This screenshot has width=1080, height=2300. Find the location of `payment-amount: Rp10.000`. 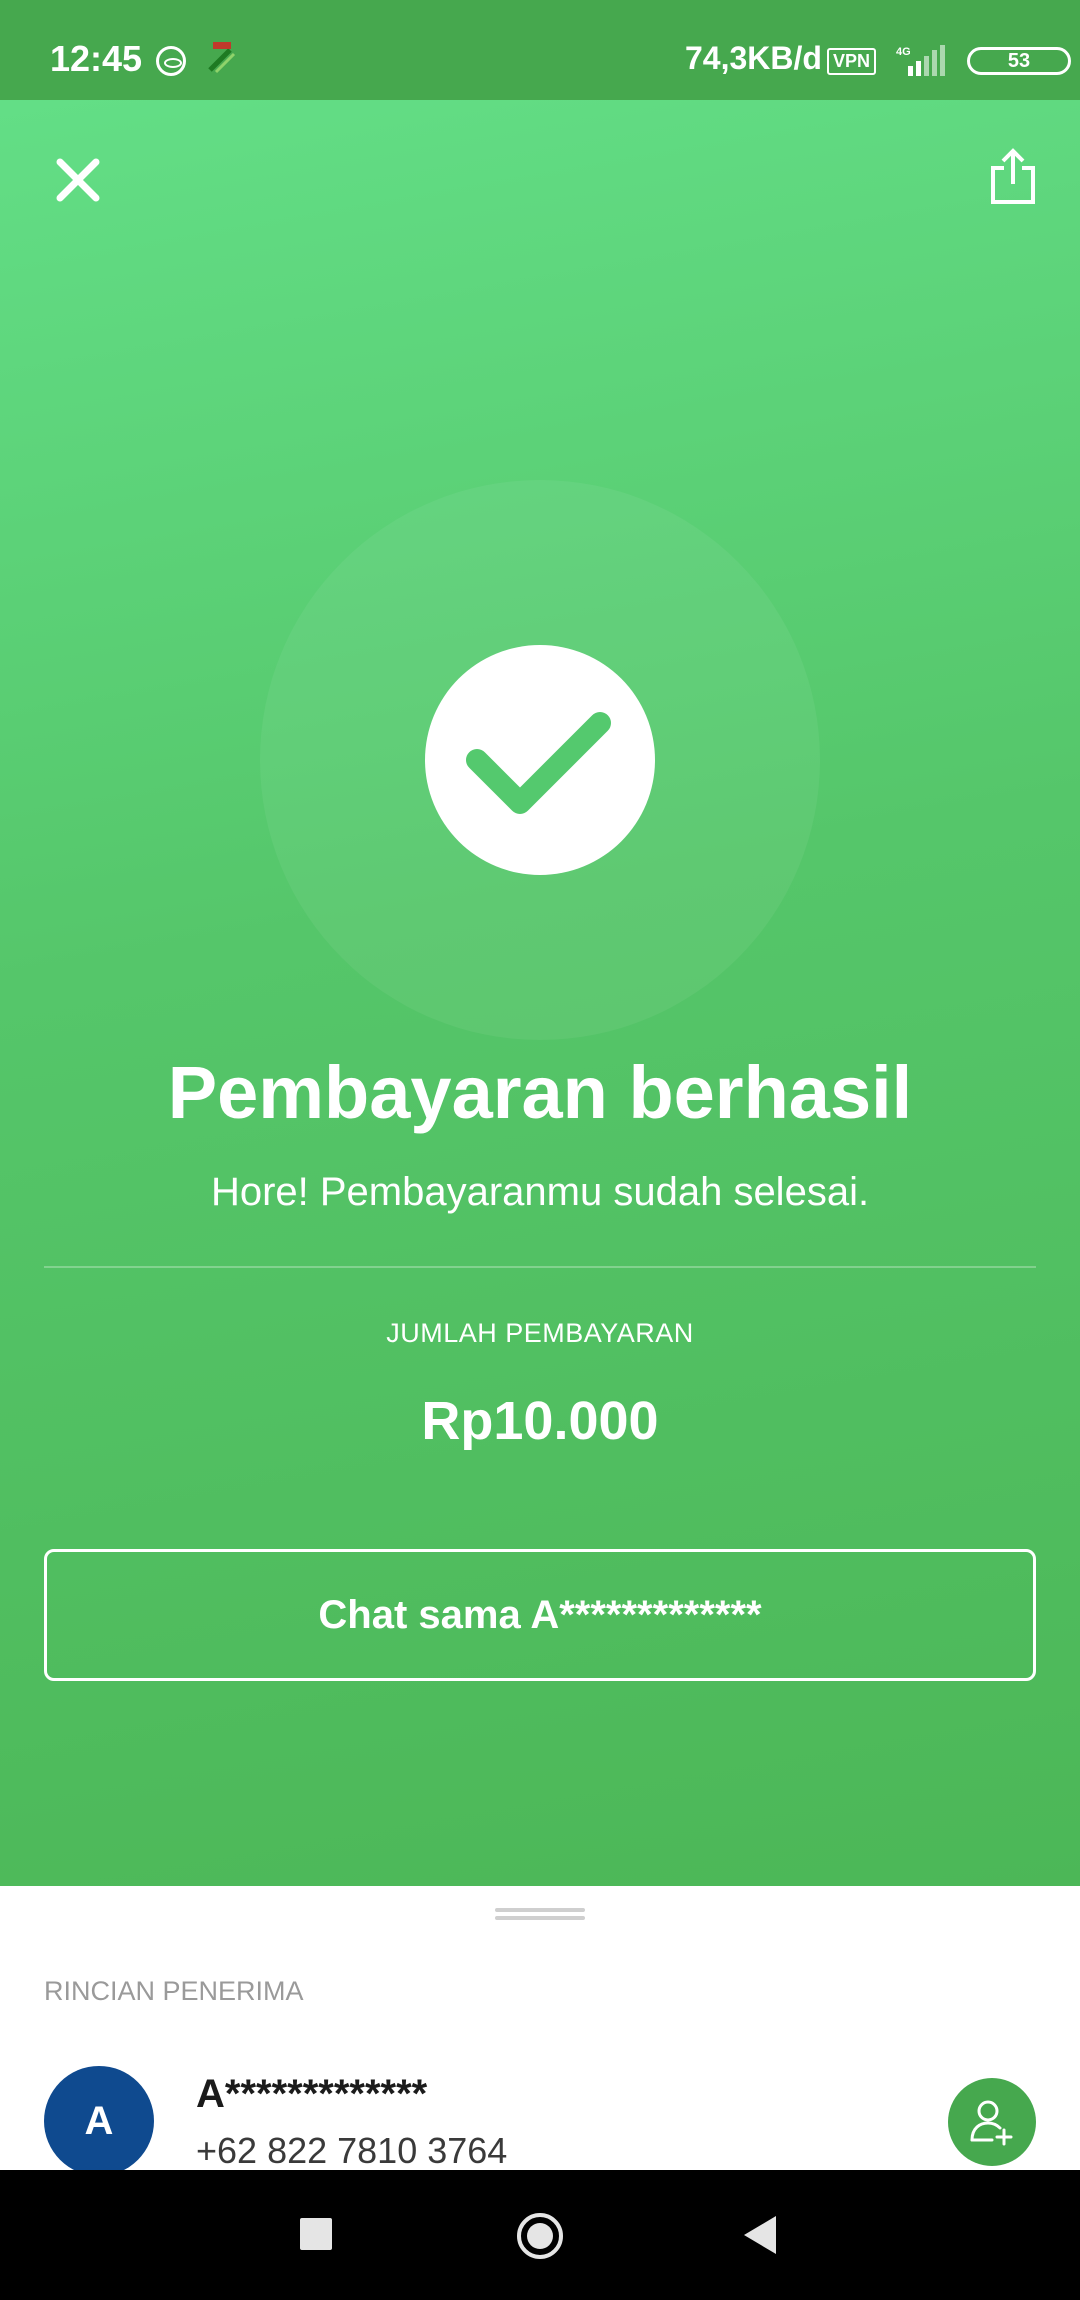

payment-amount: Rp10.000 is located at coordinates (540, 1421).